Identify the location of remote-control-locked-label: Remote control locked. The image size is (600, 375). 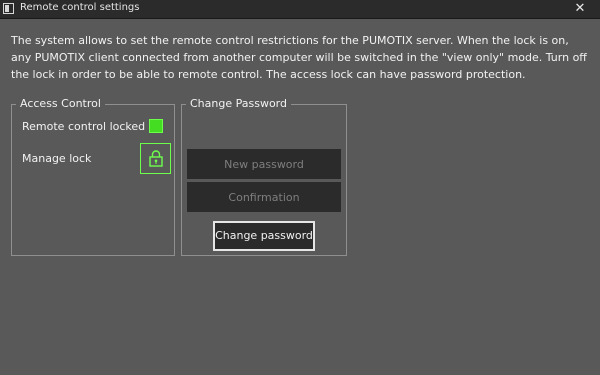
(84, 126).